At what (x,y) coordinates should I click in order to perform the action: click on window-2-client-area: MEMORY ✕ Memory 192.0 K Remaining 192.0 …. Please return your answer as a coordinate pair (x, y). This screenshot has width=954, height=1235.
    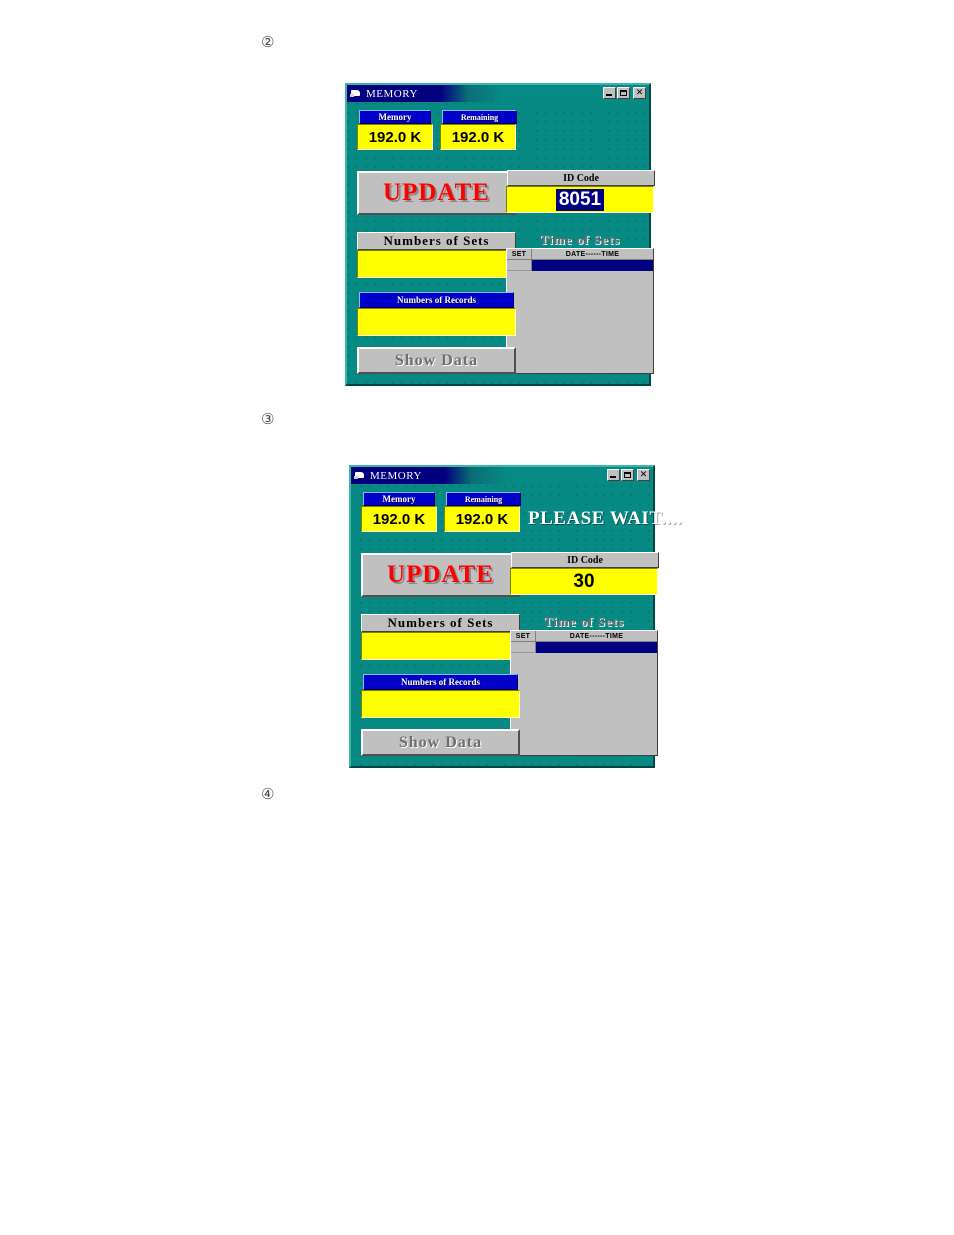
    Looking at the image, I should click on (516, 616).